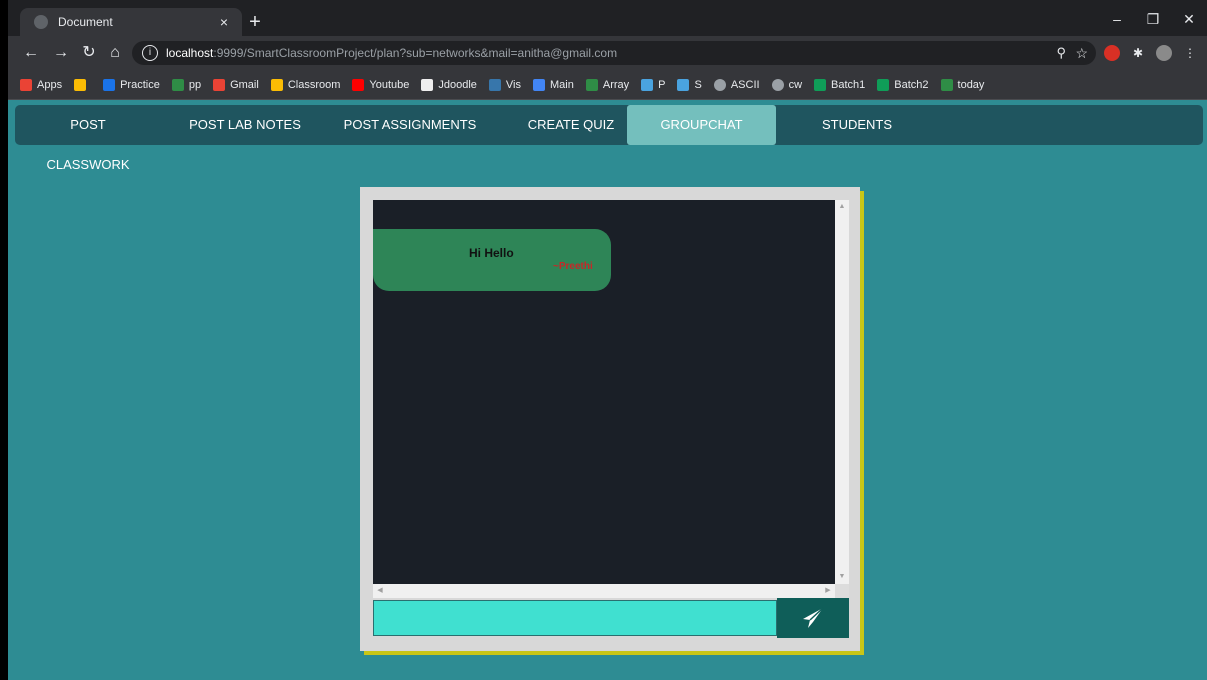 Image resolution: width=1207 pixels, height=680 pixels. I want to click on chat-message-bubble: Hi Hello ~Preethi, so click(492, 260).